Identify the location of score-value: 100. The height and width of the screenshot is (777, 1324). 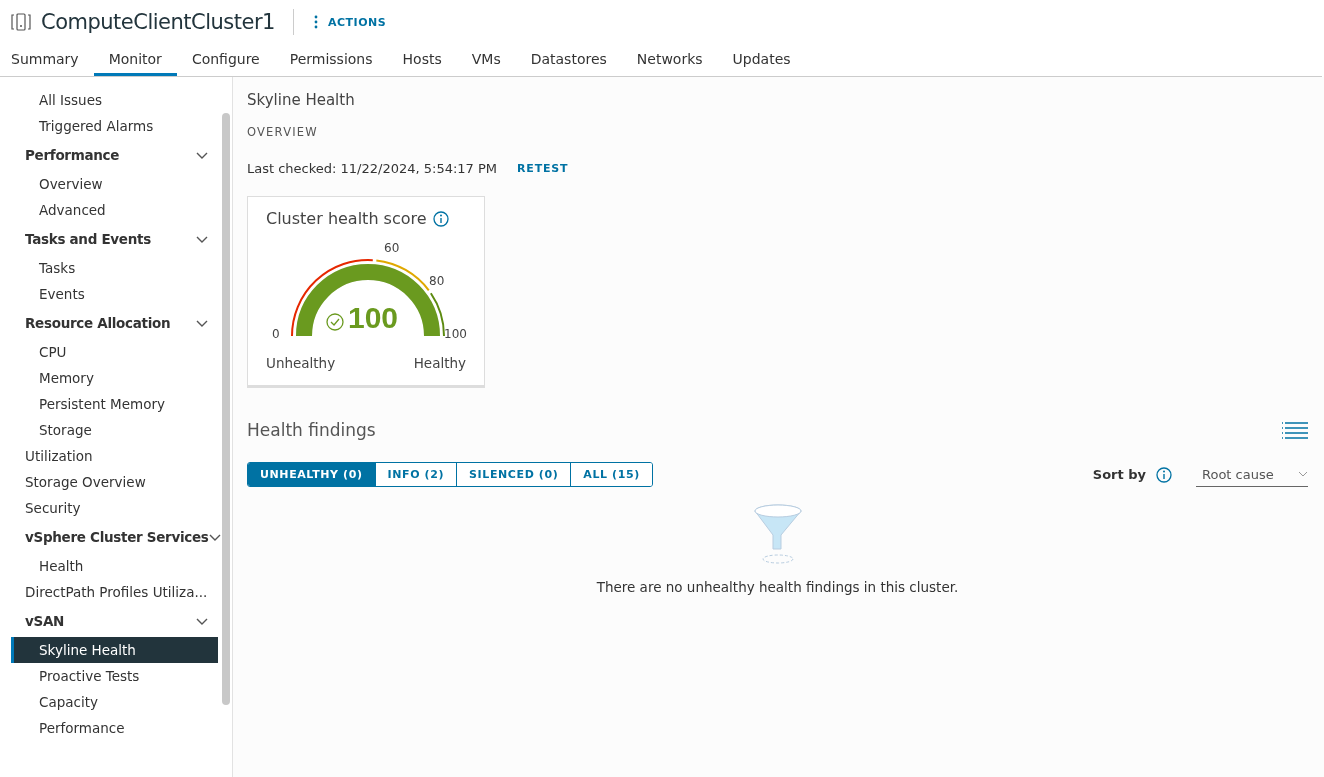
(373, 318).